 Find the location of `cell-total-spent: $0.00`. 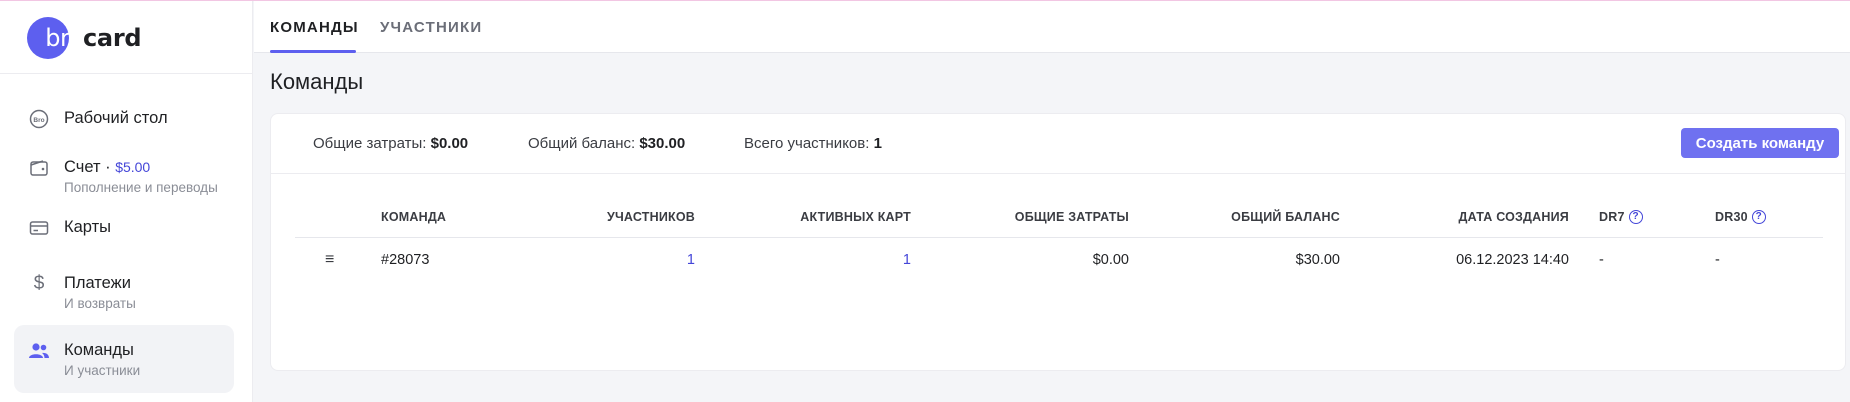

cell-total-spent: $0.00 is located at coordinates (1110, 260).